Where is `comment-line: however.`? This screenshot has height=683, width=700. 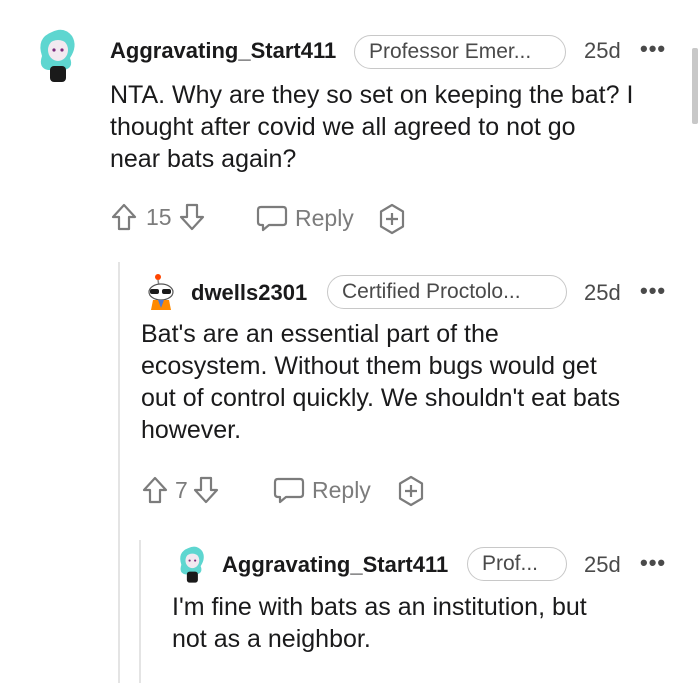 comment-line: however. is located at coordinates (191, 430).